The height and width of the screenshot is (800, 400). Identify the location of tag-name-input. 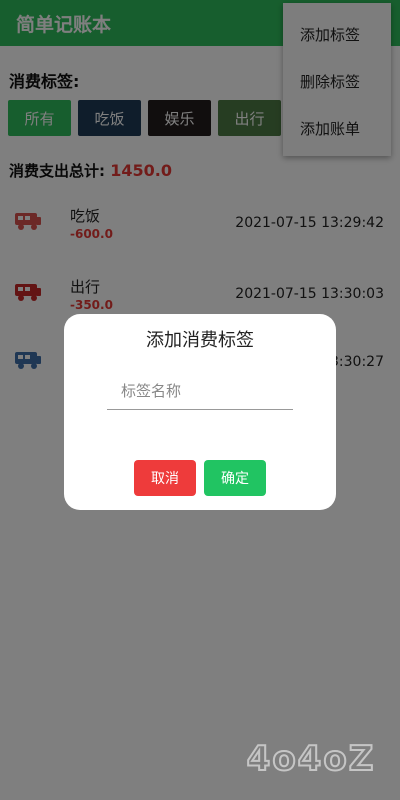
(200, 391).